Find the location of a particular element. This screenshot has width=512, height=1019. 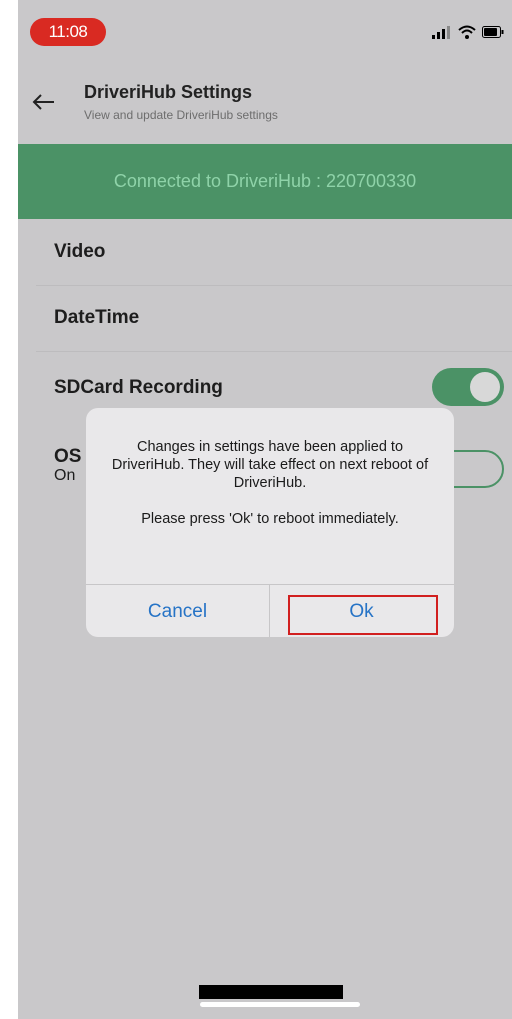

toggle-knob is located at coordinates (485, 387).